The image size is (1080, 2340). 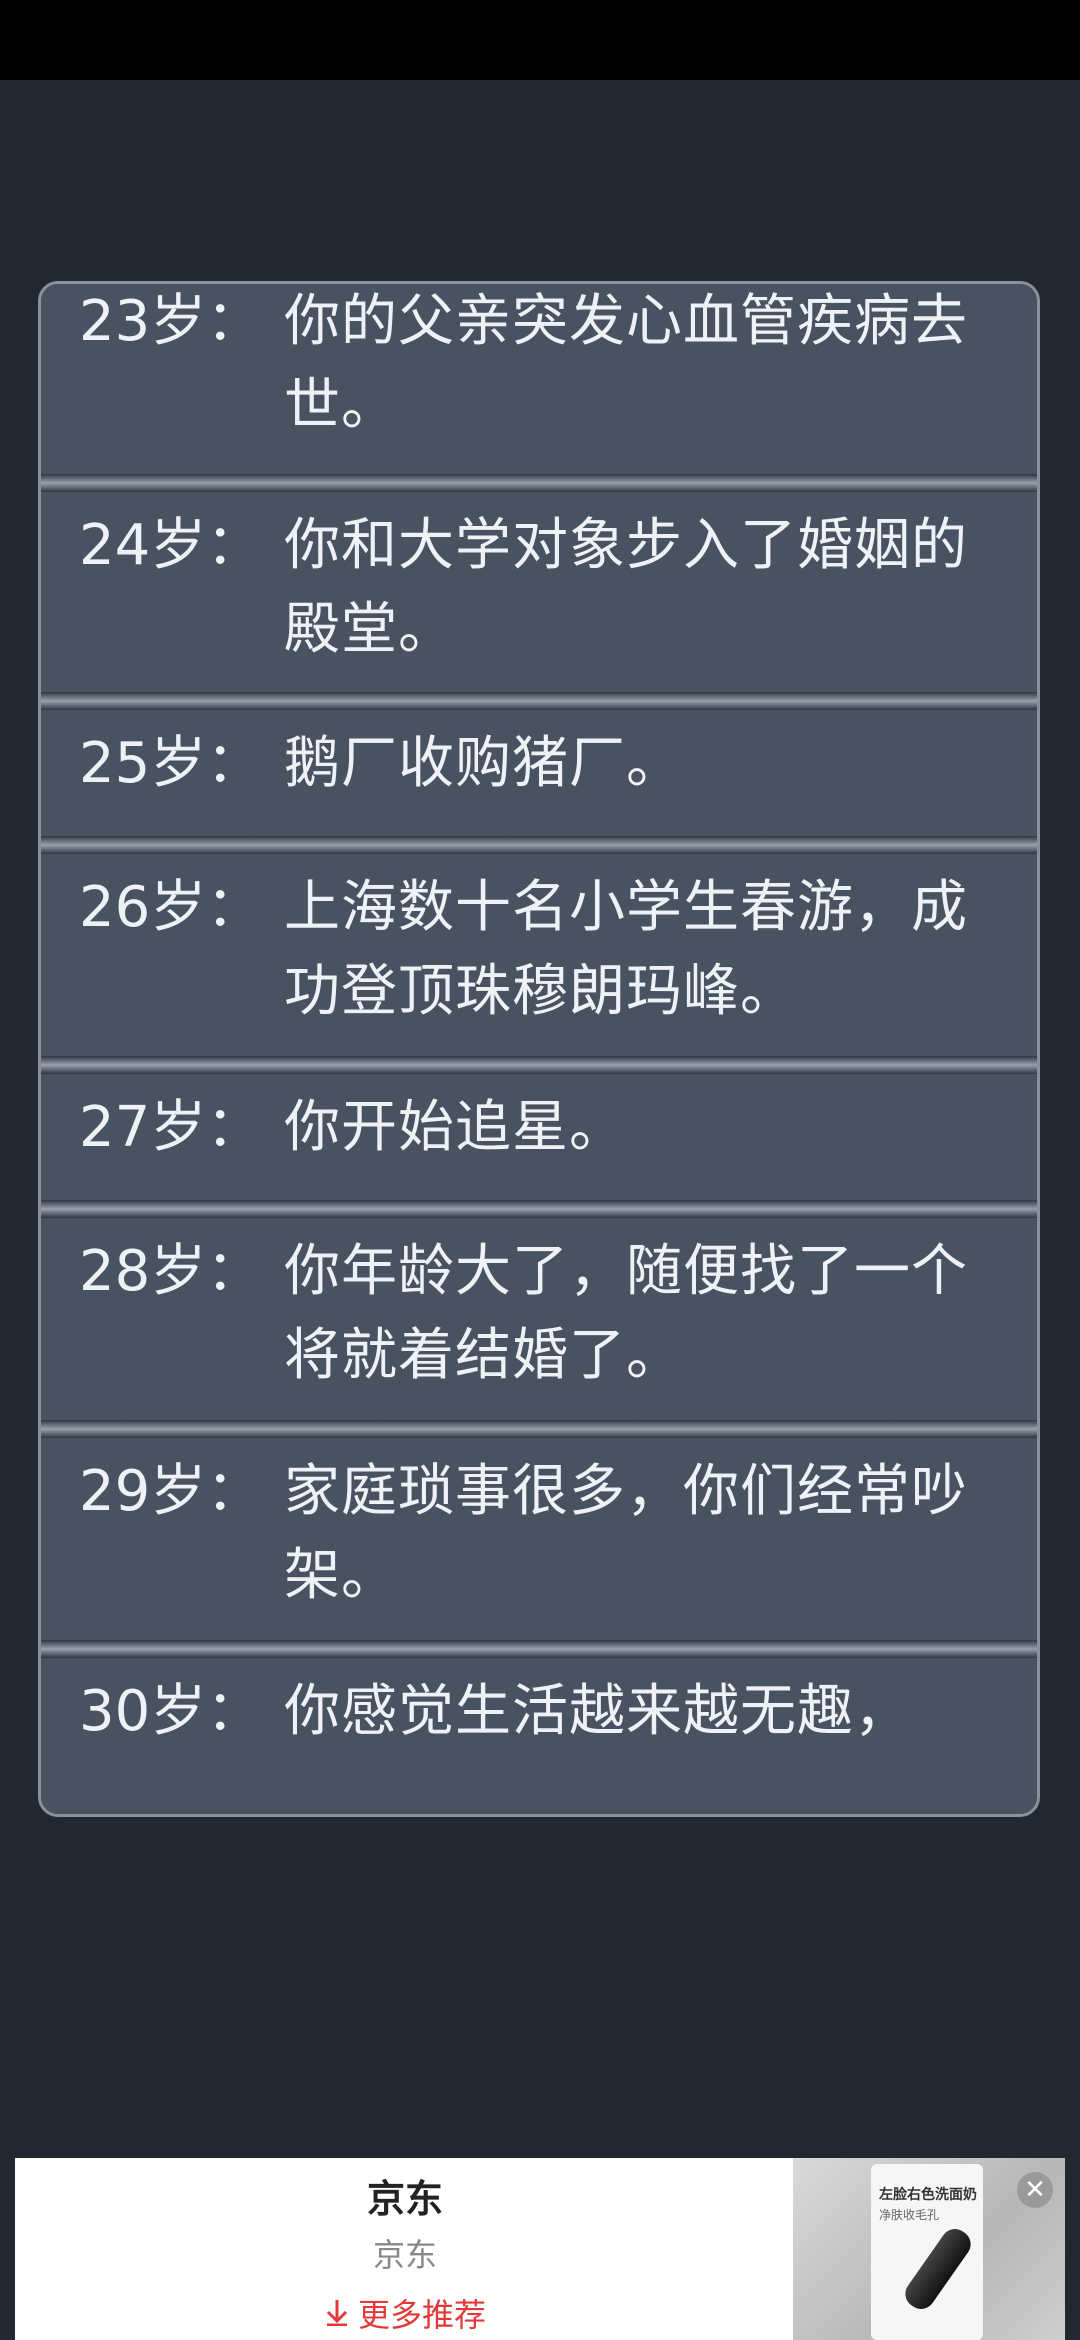 What do you see at coordinates (337, 2315) in the screenshot?
I see `download-arrow-icon` at bounding box center [337, 2315].